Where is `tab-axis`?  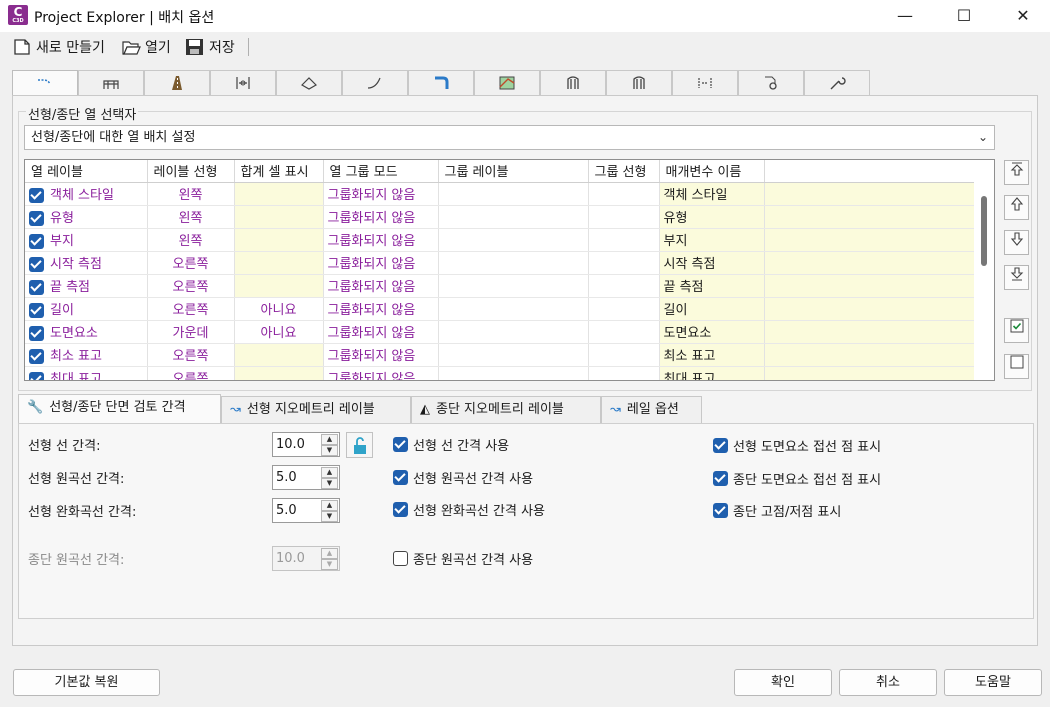
tab-axis is located at coordinates (243, 83).